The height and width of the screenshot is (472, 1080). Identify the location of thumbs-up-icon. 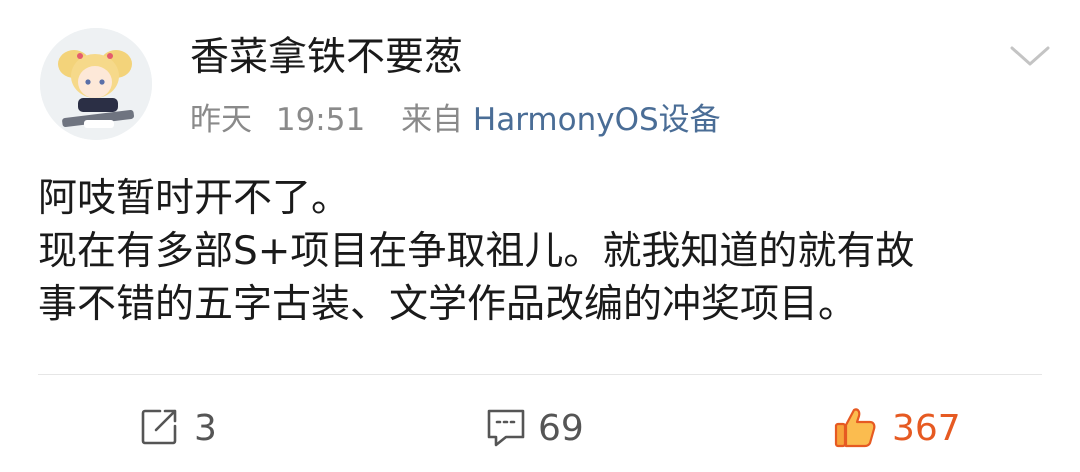
(855, 429).